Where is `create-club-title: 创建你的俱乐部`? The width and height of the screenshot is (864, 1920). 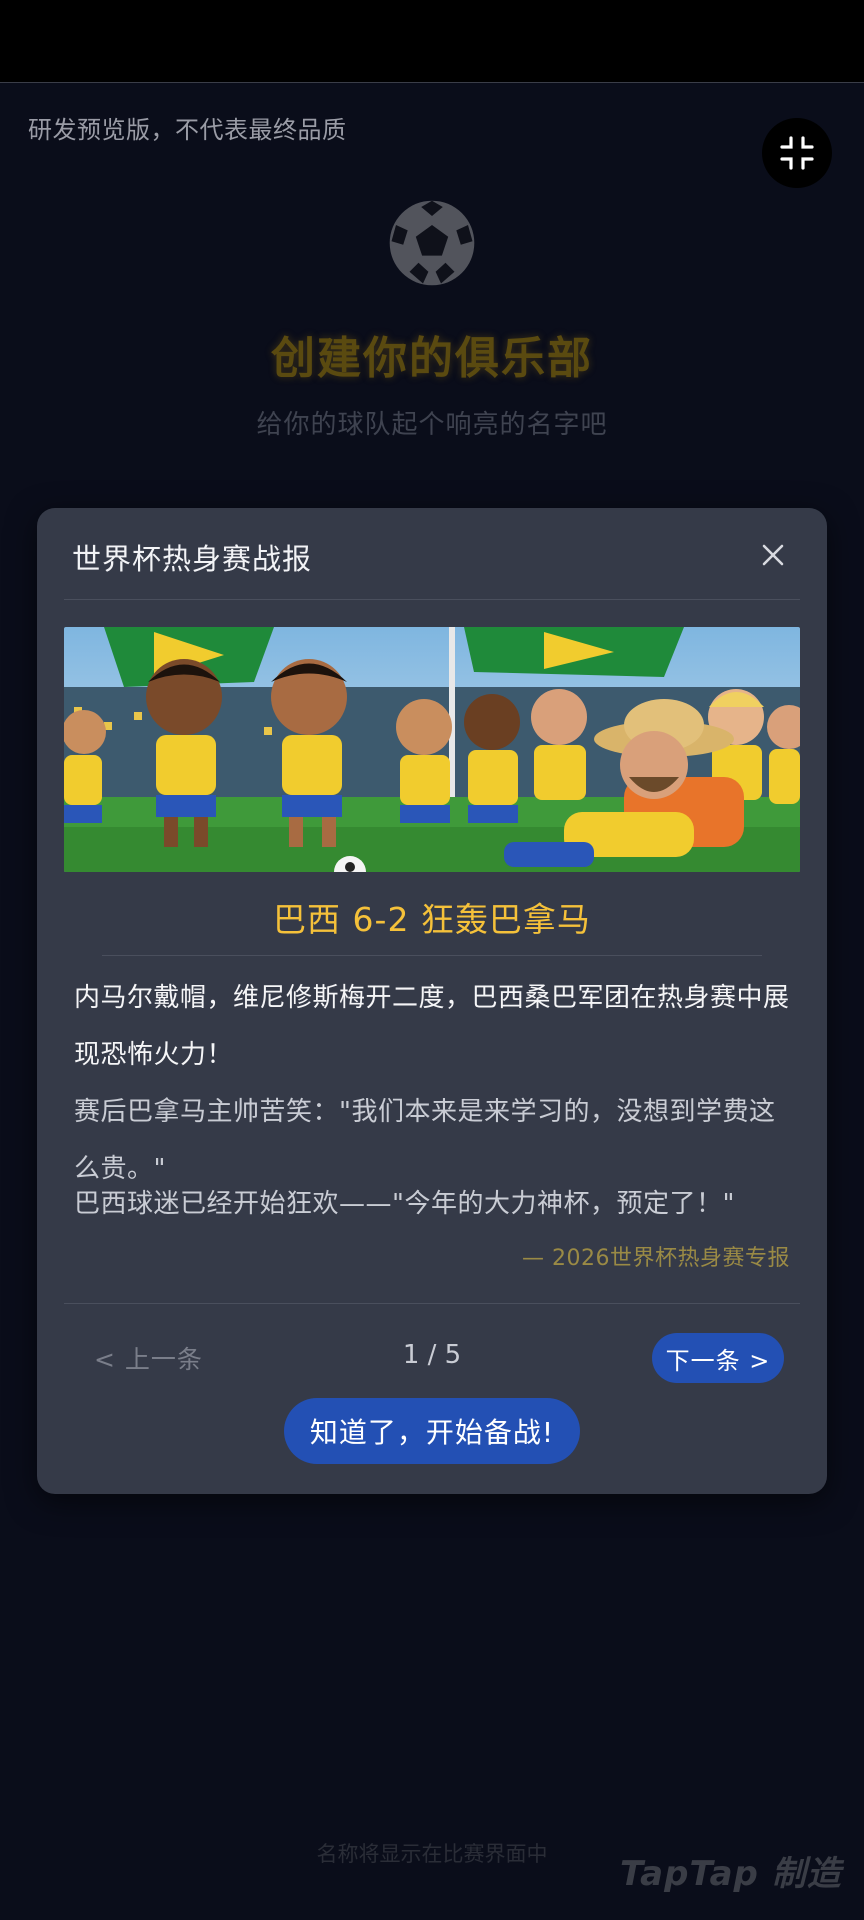 create-club-title: 创建你的俱乐部 is located at coordinates (432, 358).